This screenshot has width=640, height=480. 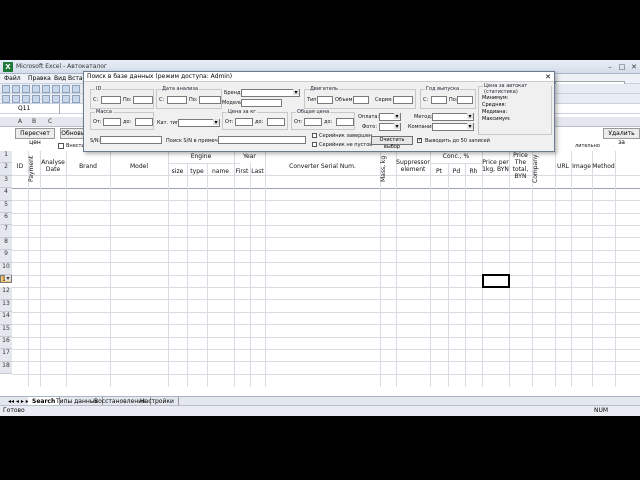 What do you see at coordinates (6, 268) in the screenshot?
I see `row-header-10: 10` at bounding box center [6, 268].